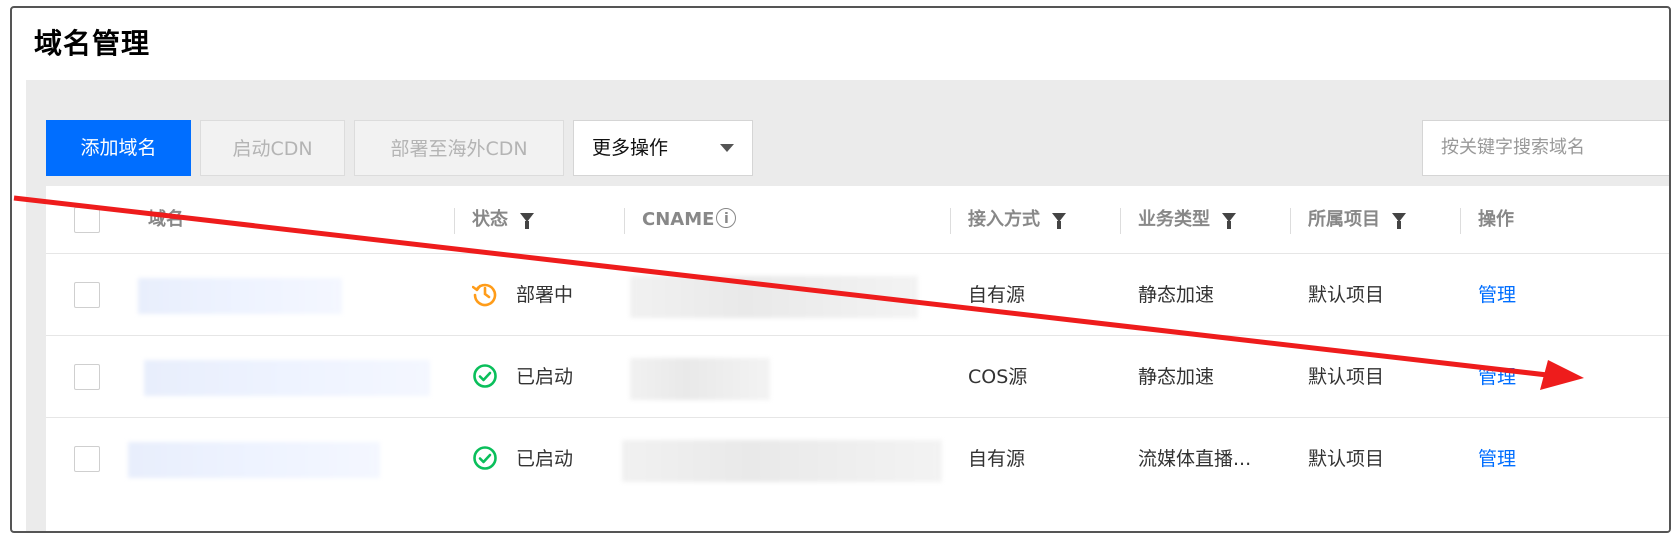  I want to click on table-row: 已启动 COS源 静态加速 默认项目 管理, so click(857, 377).